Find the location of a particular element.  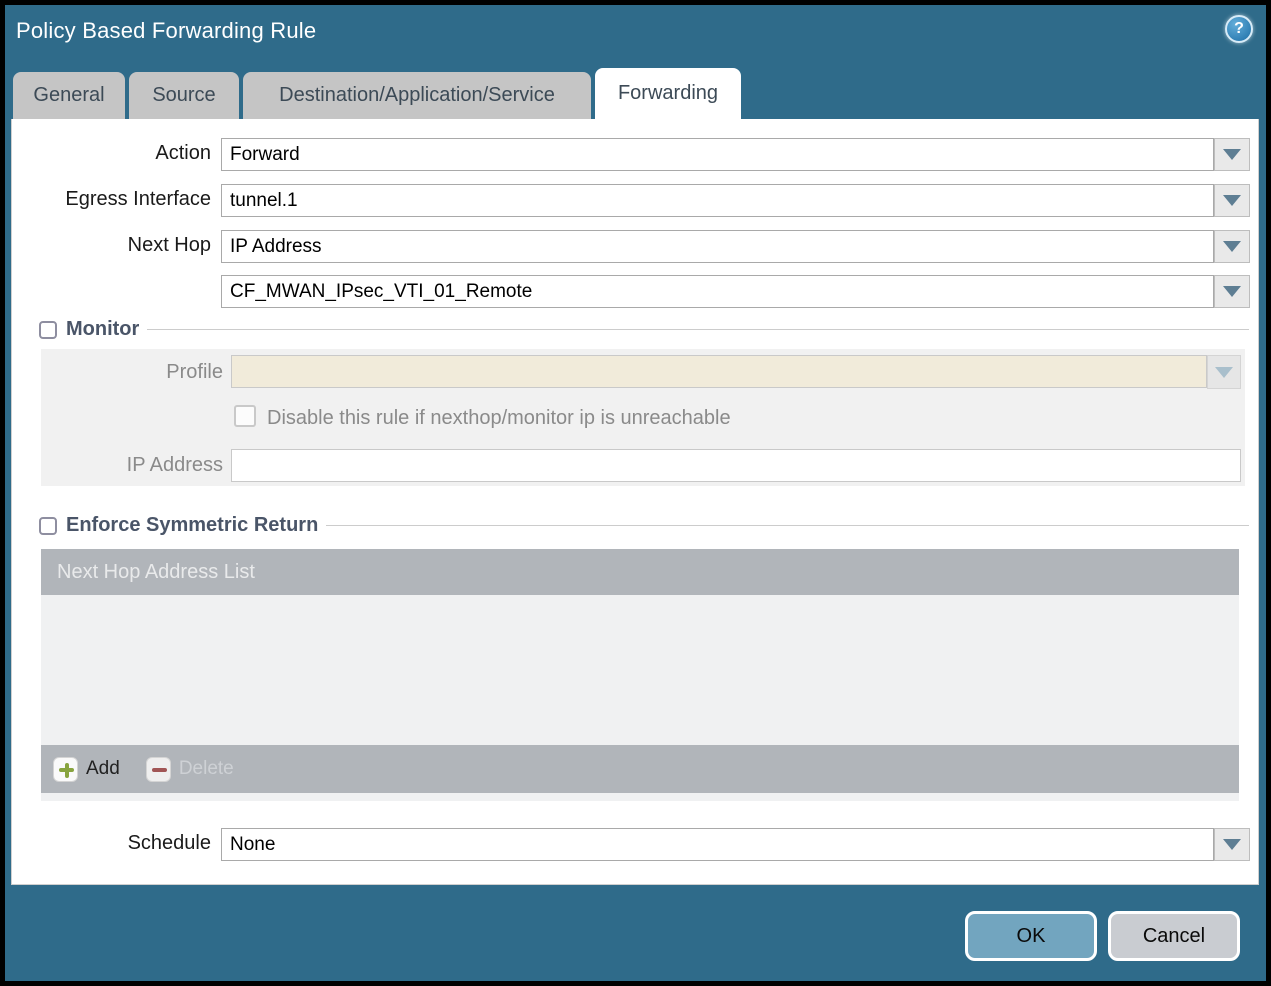

profile-label: Profile is located at coordinates (194, 372).